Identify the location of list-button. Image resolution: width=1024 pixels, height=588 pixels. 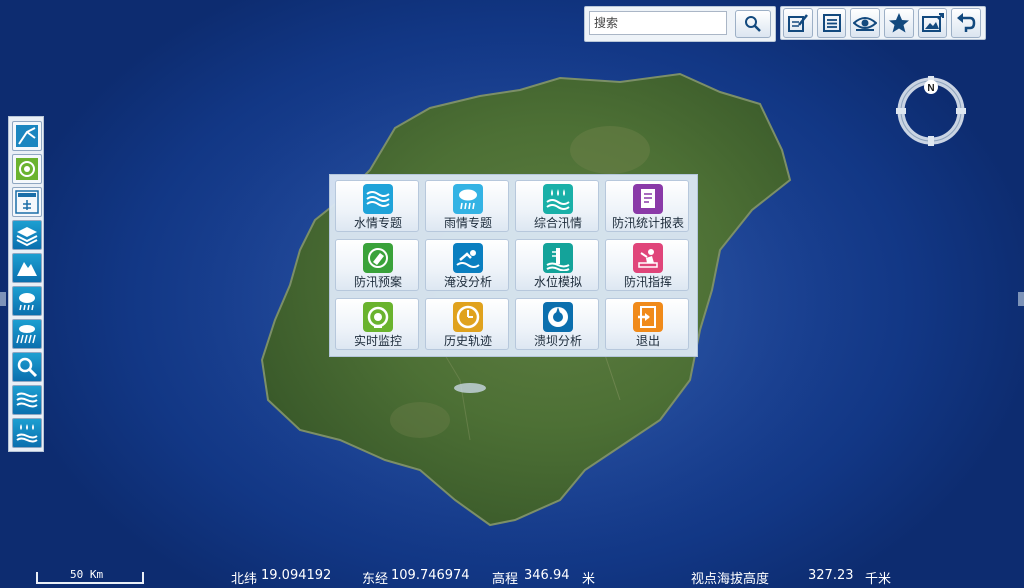
(831, 23).